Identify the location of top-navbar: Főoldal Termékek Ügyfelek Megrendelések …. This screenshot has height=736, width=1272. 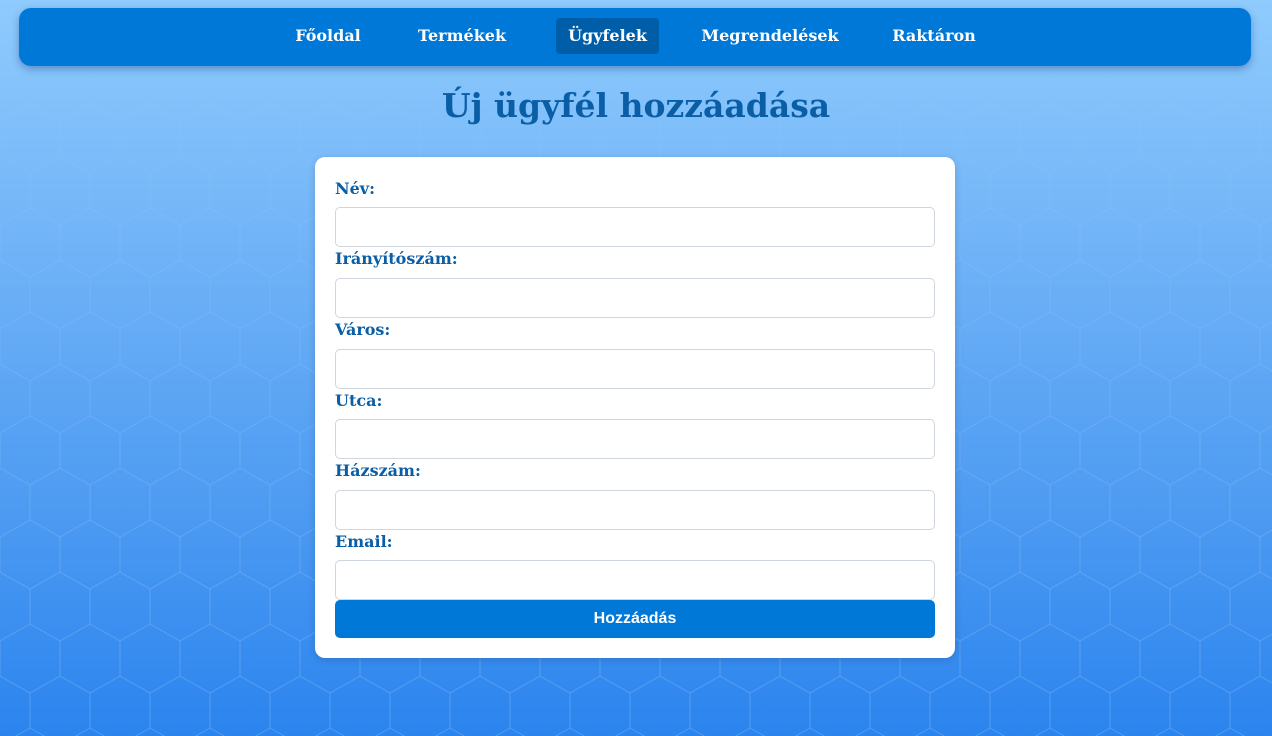
(635, 37).